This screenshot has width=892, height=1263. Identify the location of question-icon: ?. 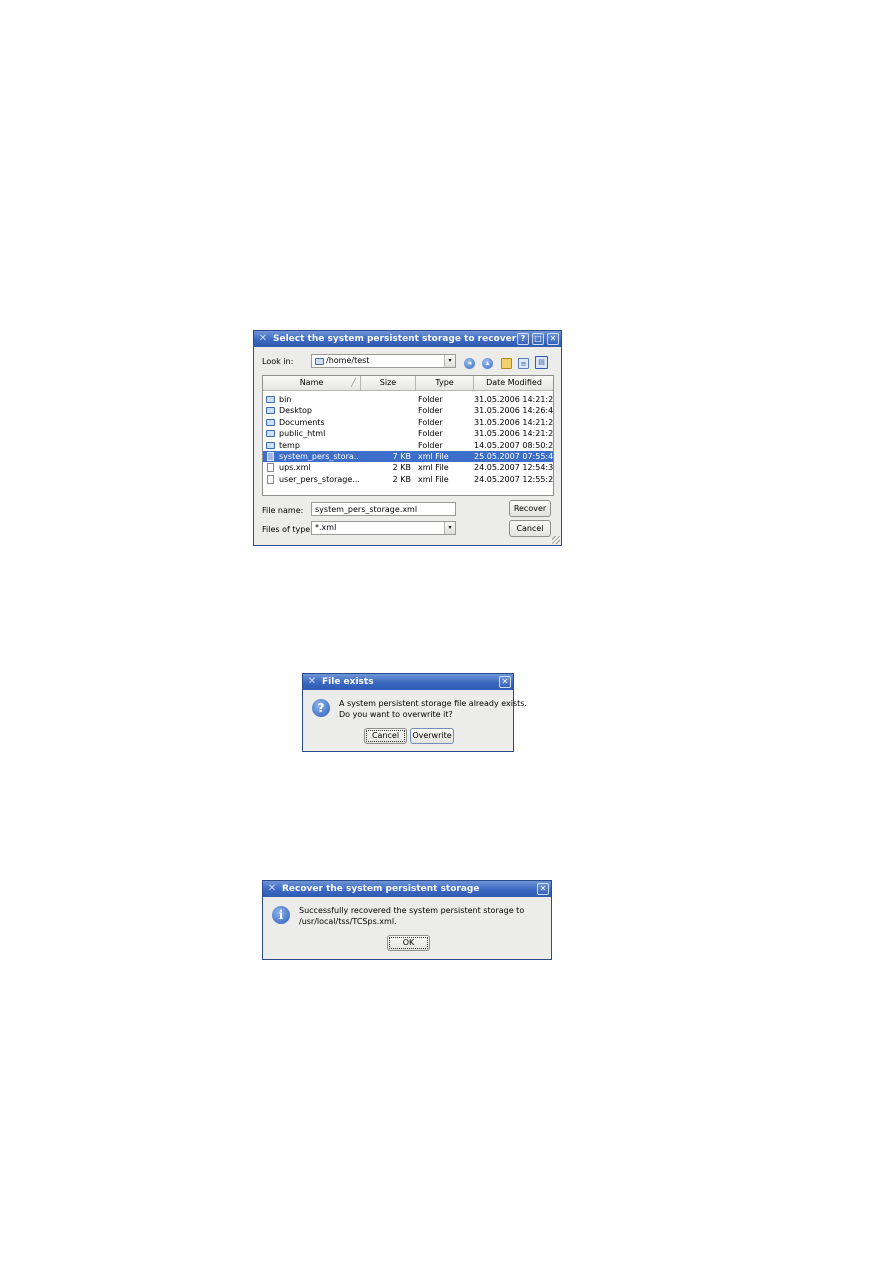
(321, 708).